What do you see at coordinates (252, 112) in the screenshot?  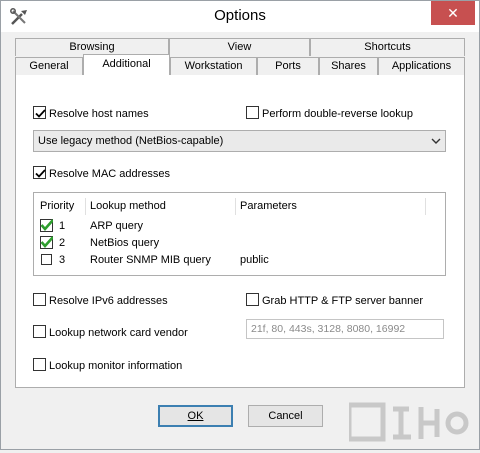 I see `double-reverse-checkbox` at bounding box center [252, 112].